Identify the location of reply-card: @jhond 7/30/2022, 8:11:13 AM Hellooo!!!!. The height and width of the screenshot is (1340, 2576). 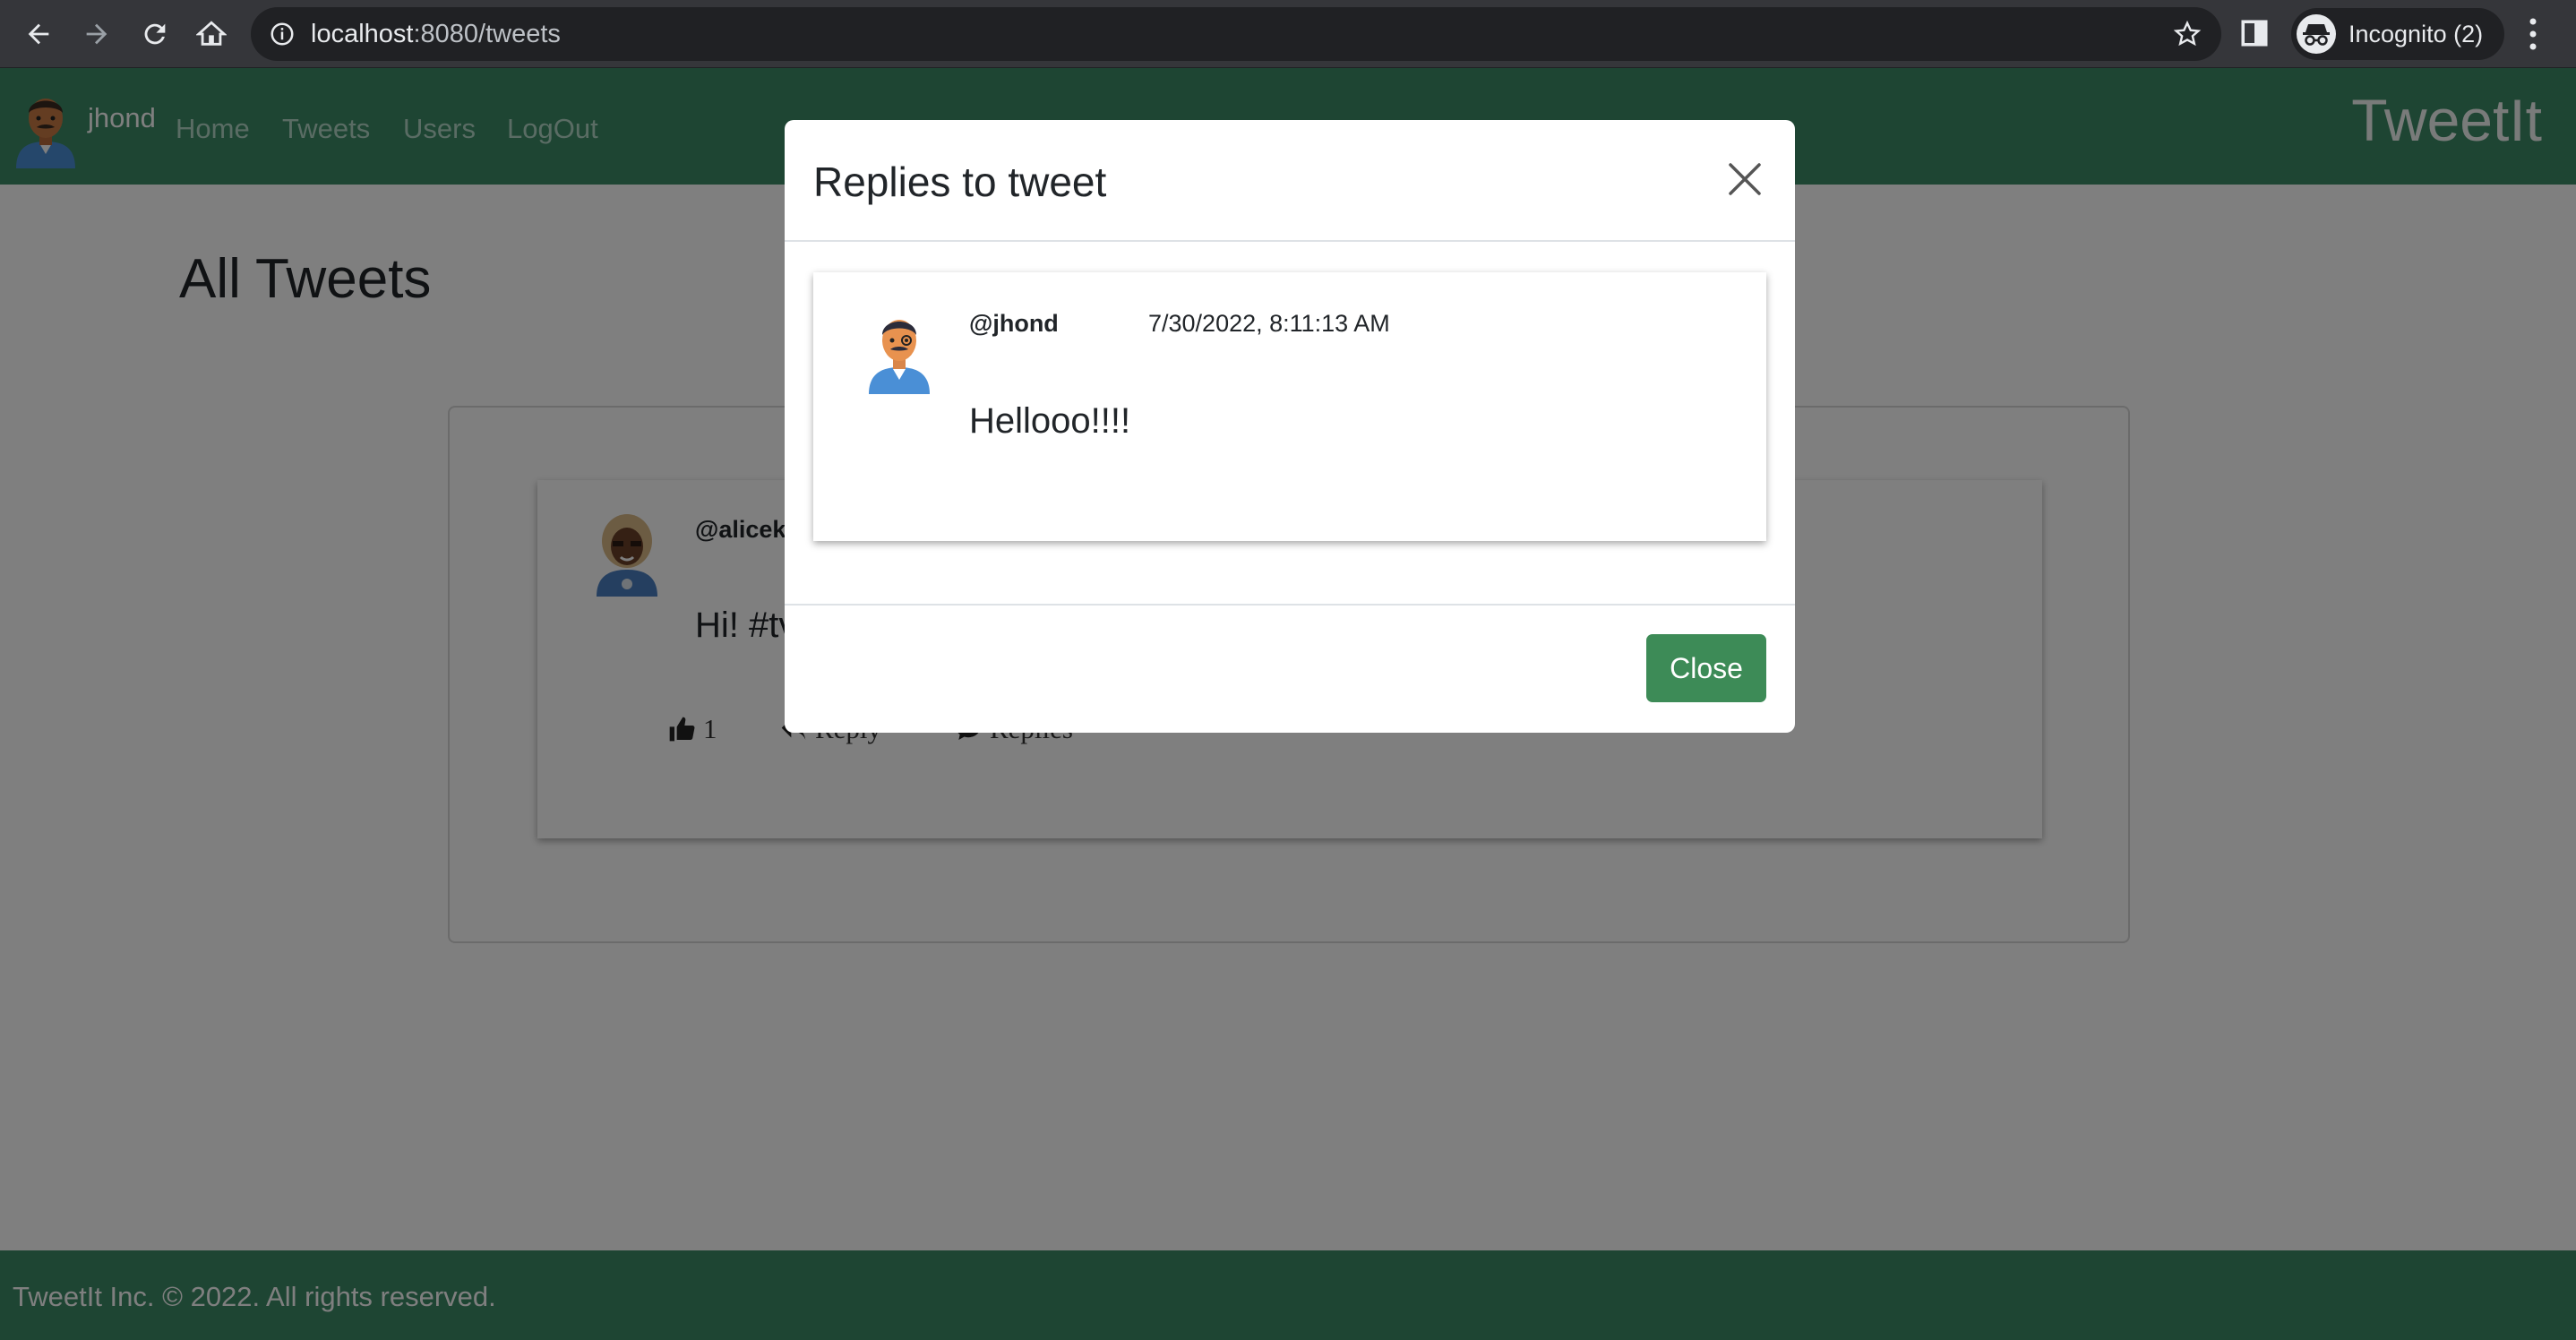
(1289, 406).